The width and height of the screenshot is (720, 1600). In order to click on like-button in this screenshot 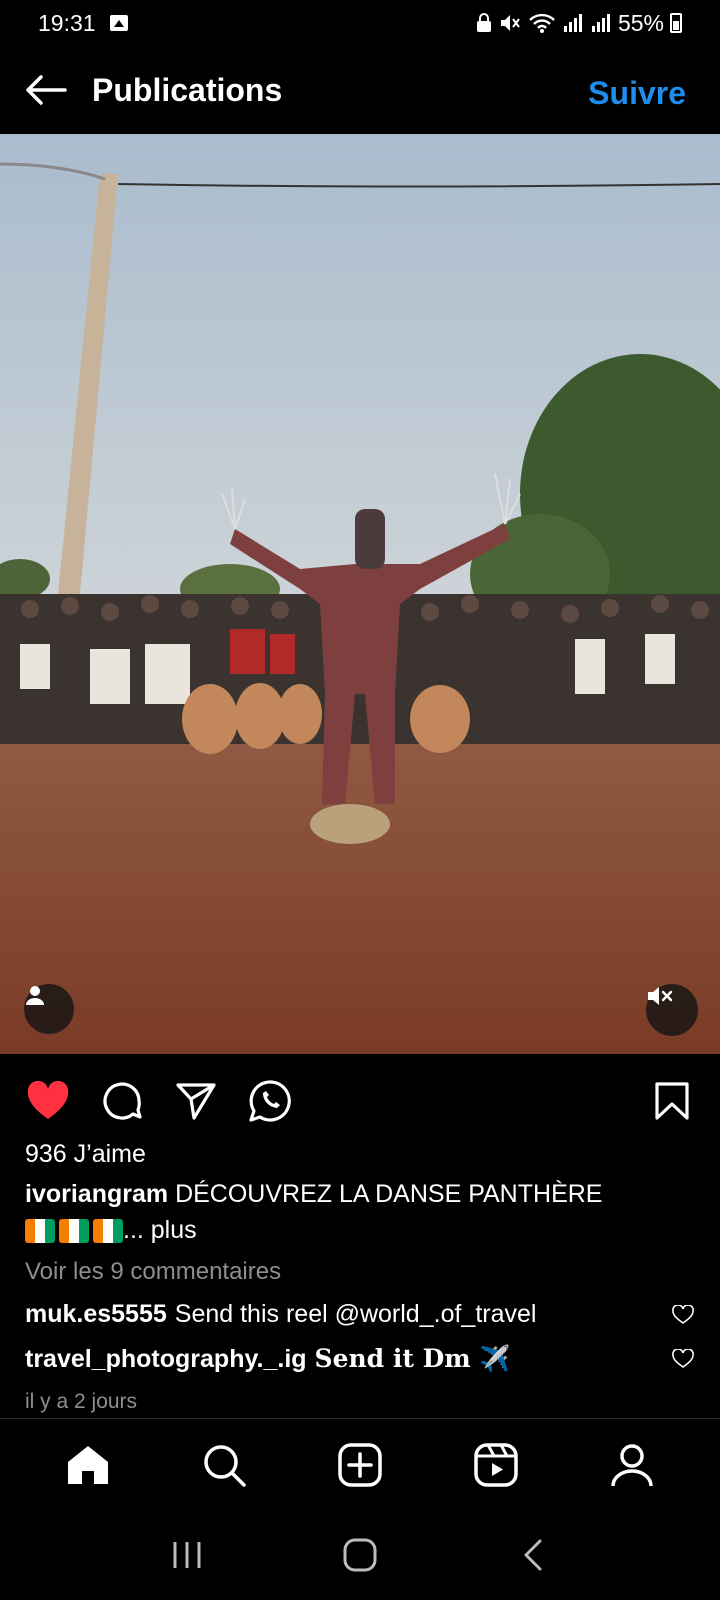, I will do `click(48, 1101)`.